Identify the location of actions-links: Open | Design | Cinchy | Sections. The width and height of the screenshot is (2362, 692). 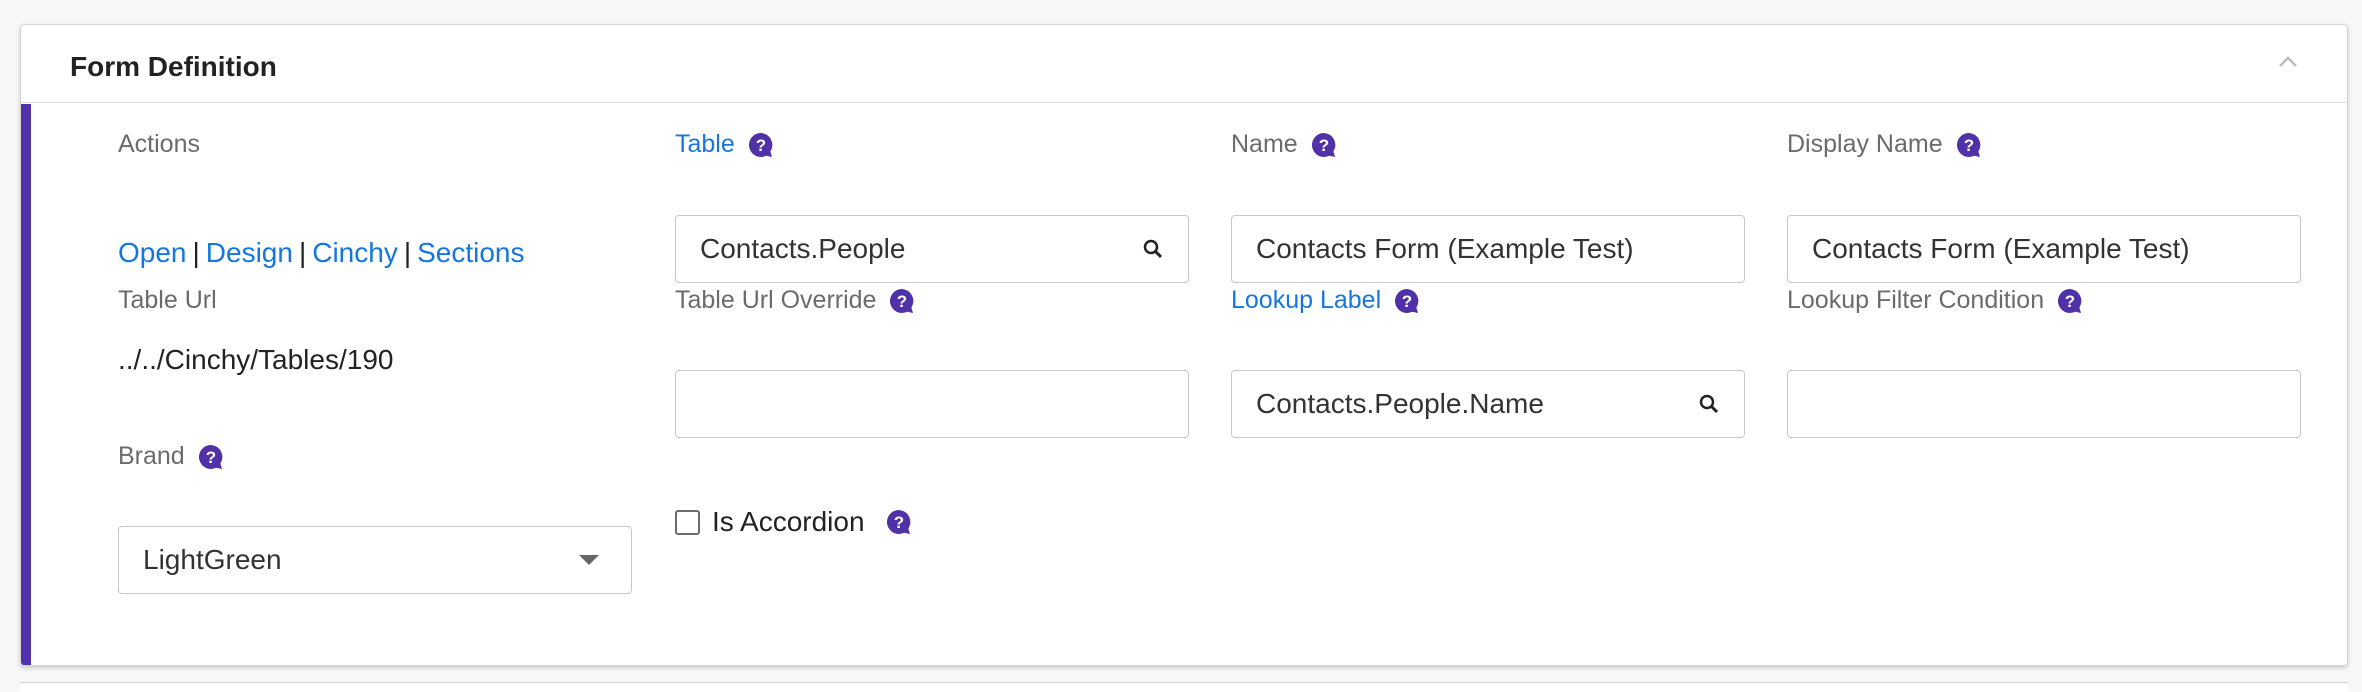
(321, 253).